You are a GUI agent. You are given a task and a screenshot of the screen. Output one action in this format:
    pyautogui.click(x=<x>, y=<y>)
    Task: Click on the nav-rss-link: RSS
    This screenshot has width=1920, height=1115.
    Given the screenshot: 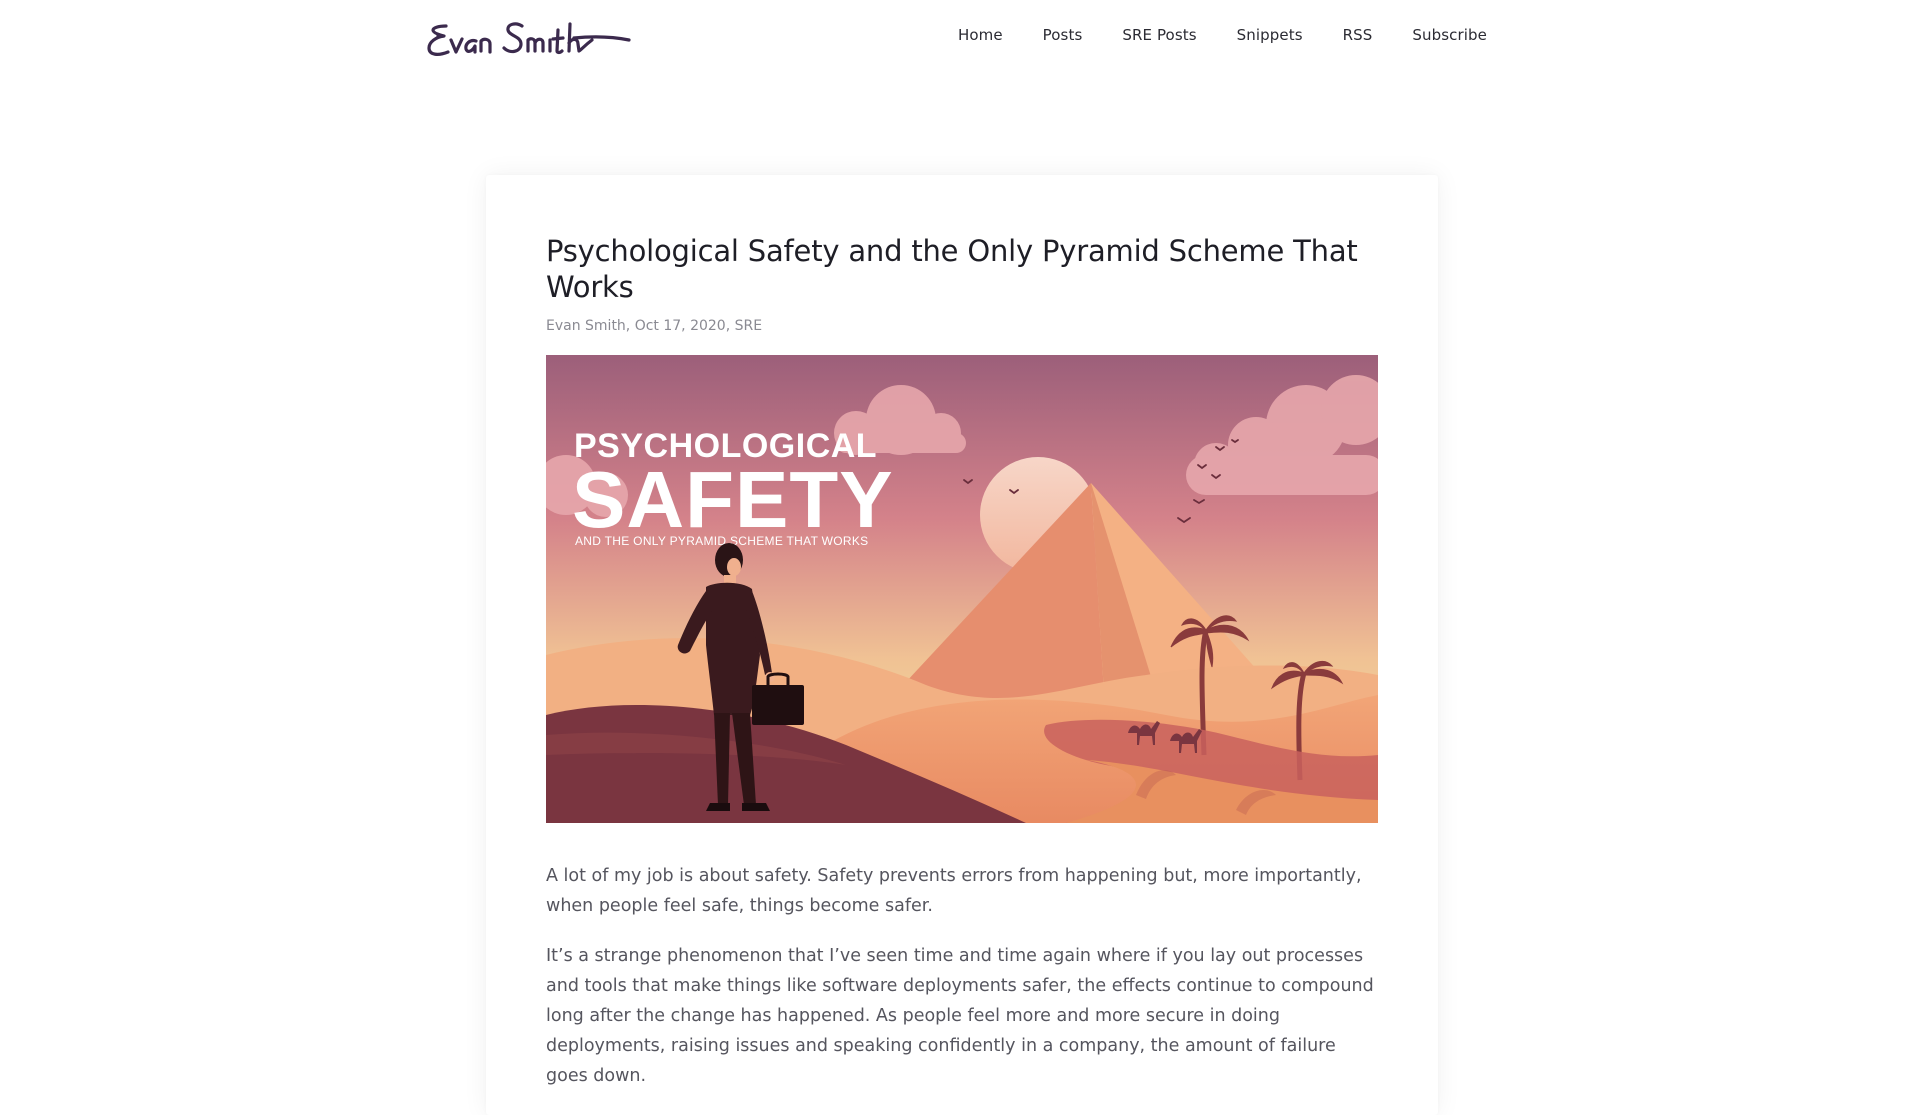 What is the action you would take?
    pyautogui.click(x=1358, y=35)
    